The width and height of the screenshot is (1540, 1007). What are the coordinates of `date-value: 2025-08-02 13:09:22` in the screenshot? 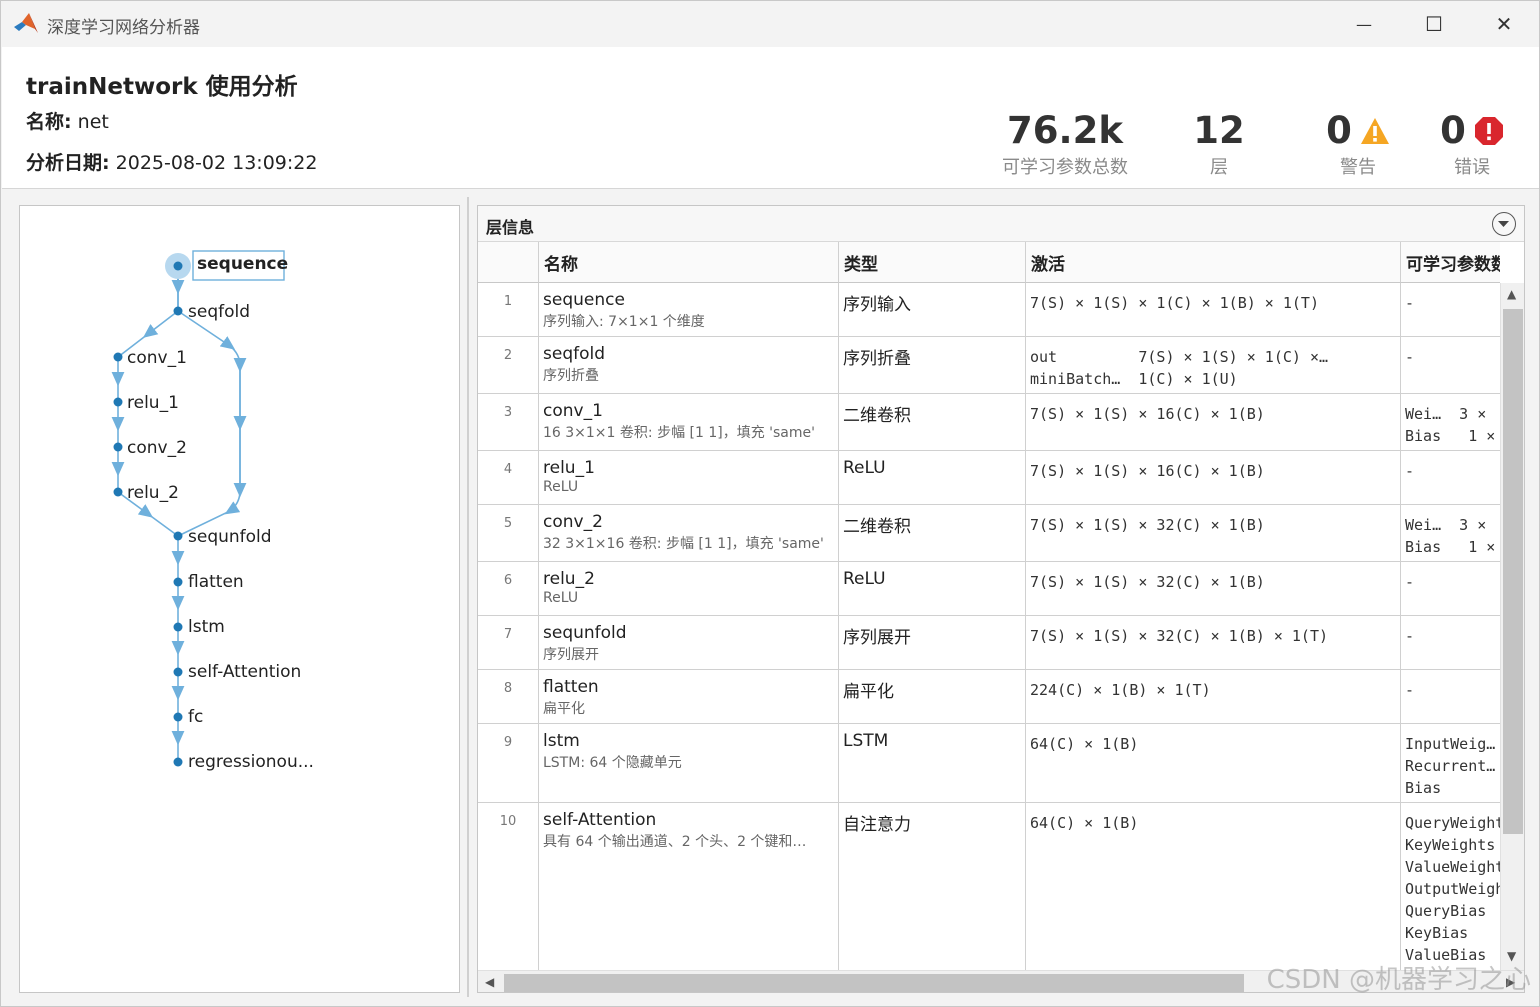 It's located at (216, 163).